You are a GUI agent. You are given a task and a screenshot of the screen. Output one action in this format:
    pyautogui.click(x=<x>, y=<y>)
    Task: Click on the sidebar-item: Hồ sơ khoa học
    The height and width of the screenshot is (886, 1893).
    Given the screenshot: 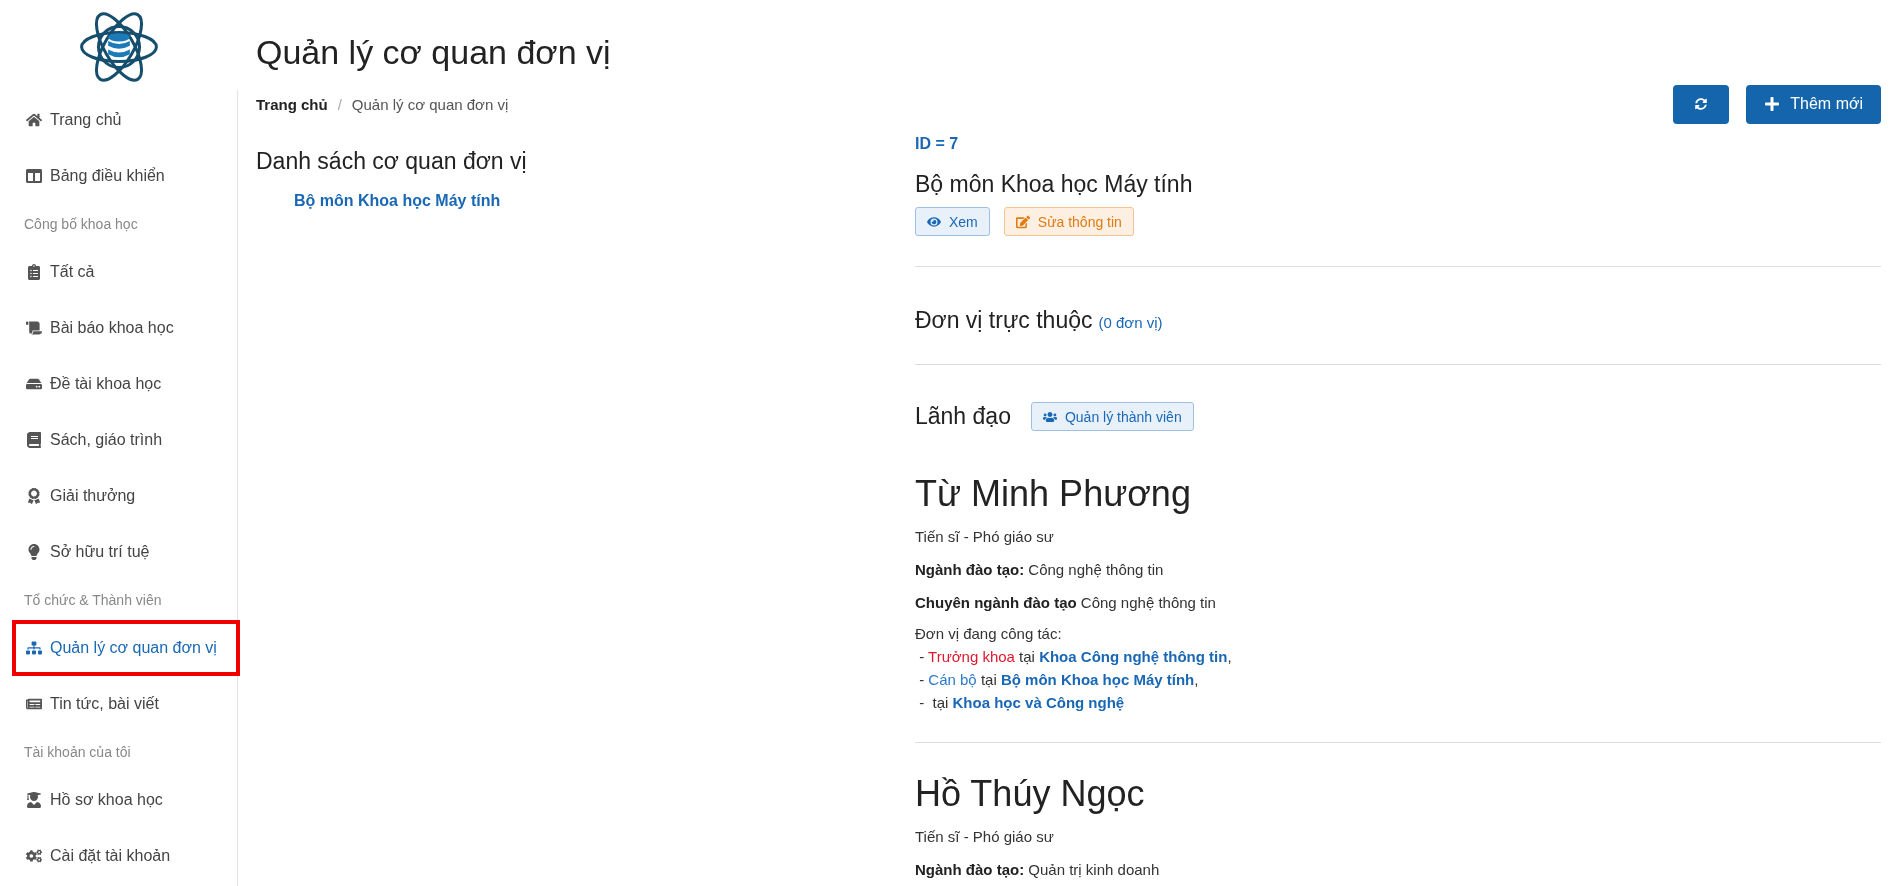 What is the action you would take?
    pyautogui.click(x=126, y=800)
    